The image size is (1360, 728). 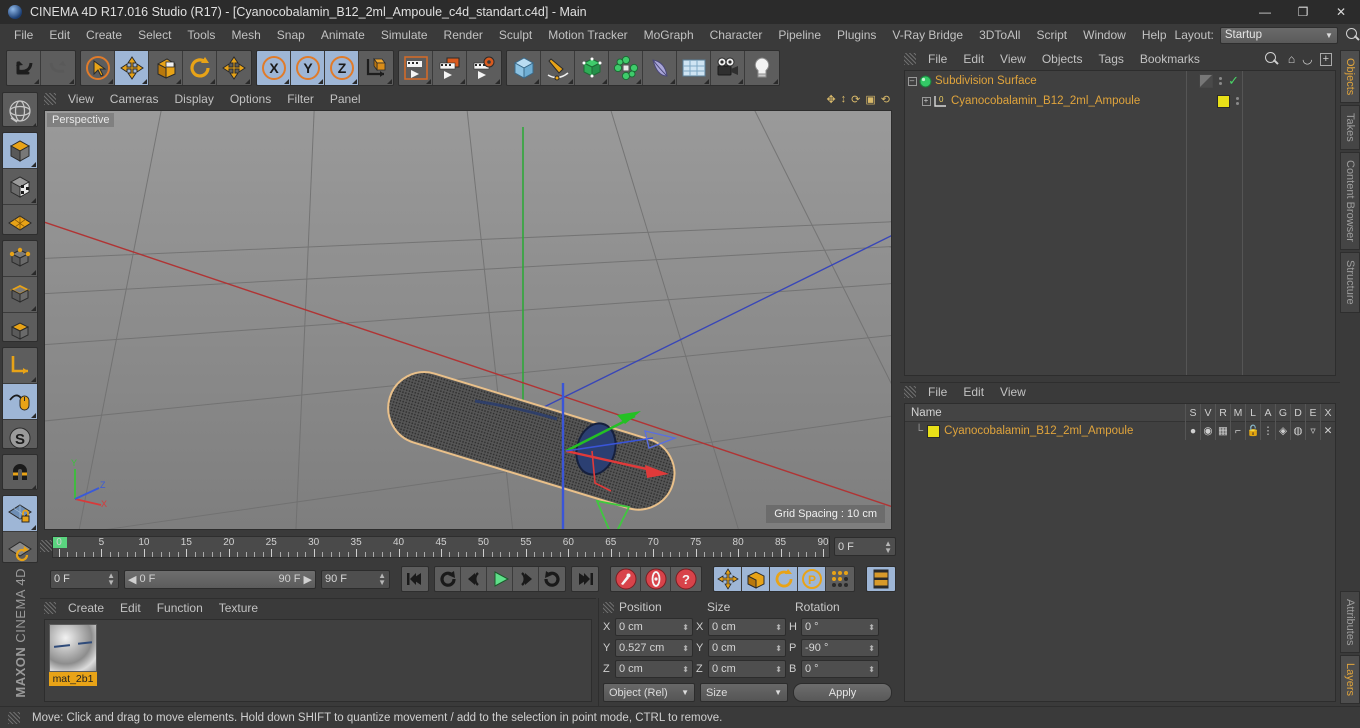 I want to click on expand-toggle: –, so click(x=912, y=81).